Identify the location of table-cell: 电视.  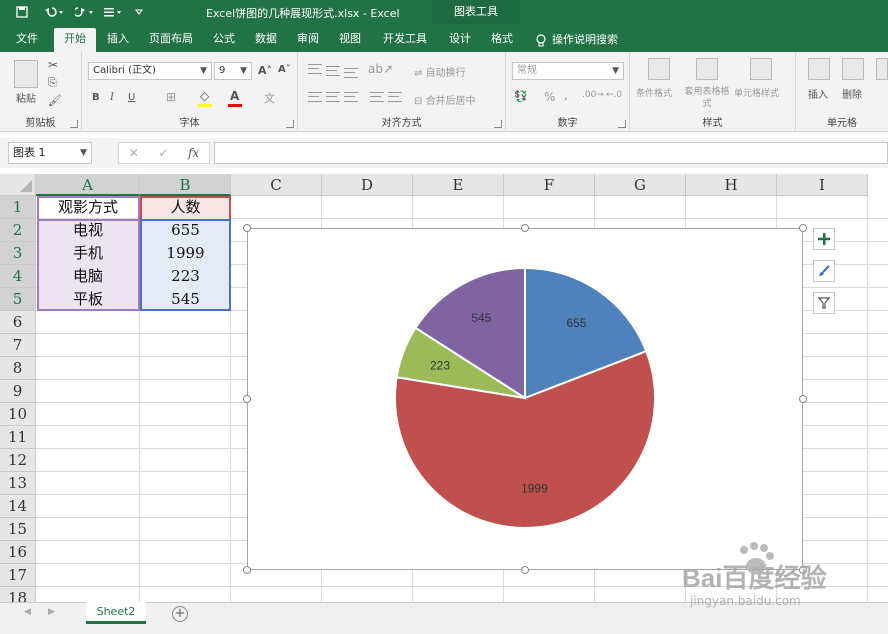
(88, 230).